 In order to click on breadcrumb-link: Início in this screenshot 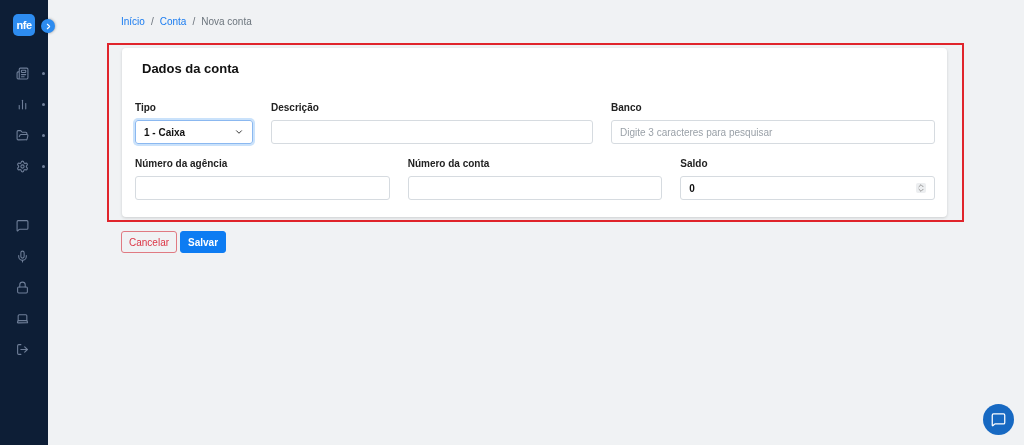, I will do `click(133, 21)`.